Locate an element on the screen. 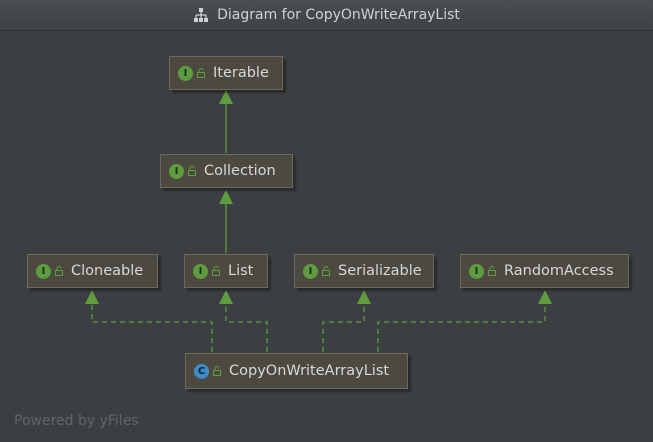 This screenshot has width=653, height=442. node-label: Collection is located at coordinates (240, 171).